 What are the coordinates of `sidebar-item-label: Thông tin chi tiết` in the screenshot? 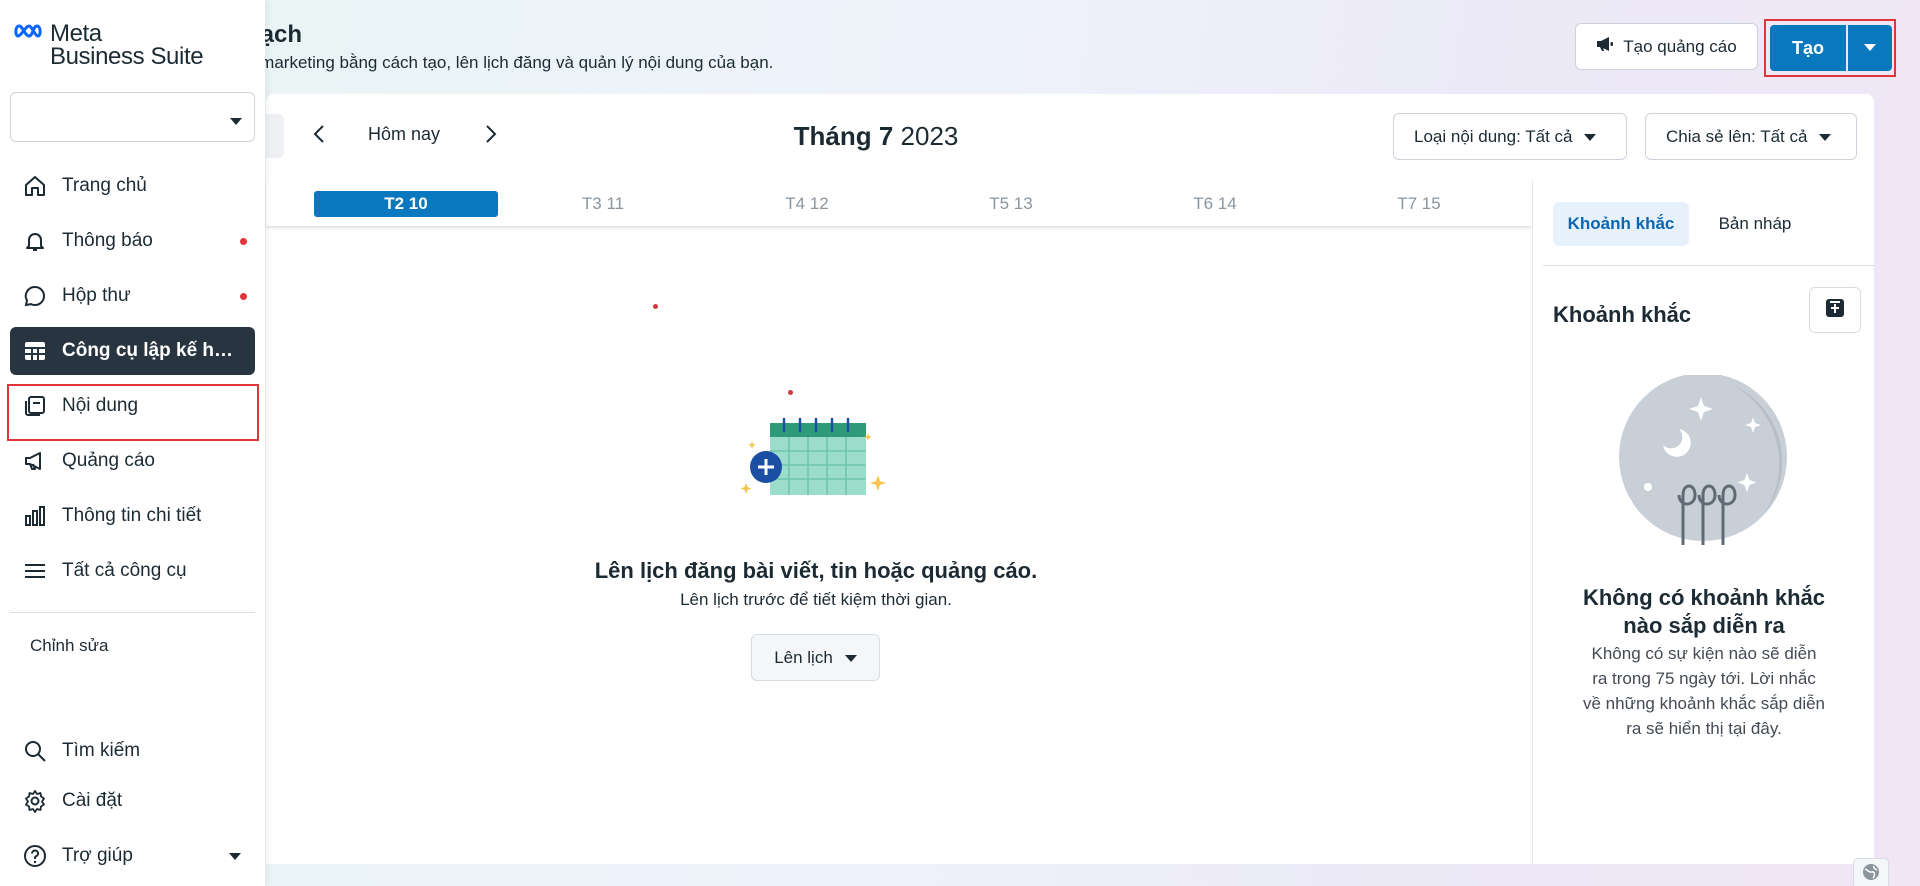 It's located at (132, 515).